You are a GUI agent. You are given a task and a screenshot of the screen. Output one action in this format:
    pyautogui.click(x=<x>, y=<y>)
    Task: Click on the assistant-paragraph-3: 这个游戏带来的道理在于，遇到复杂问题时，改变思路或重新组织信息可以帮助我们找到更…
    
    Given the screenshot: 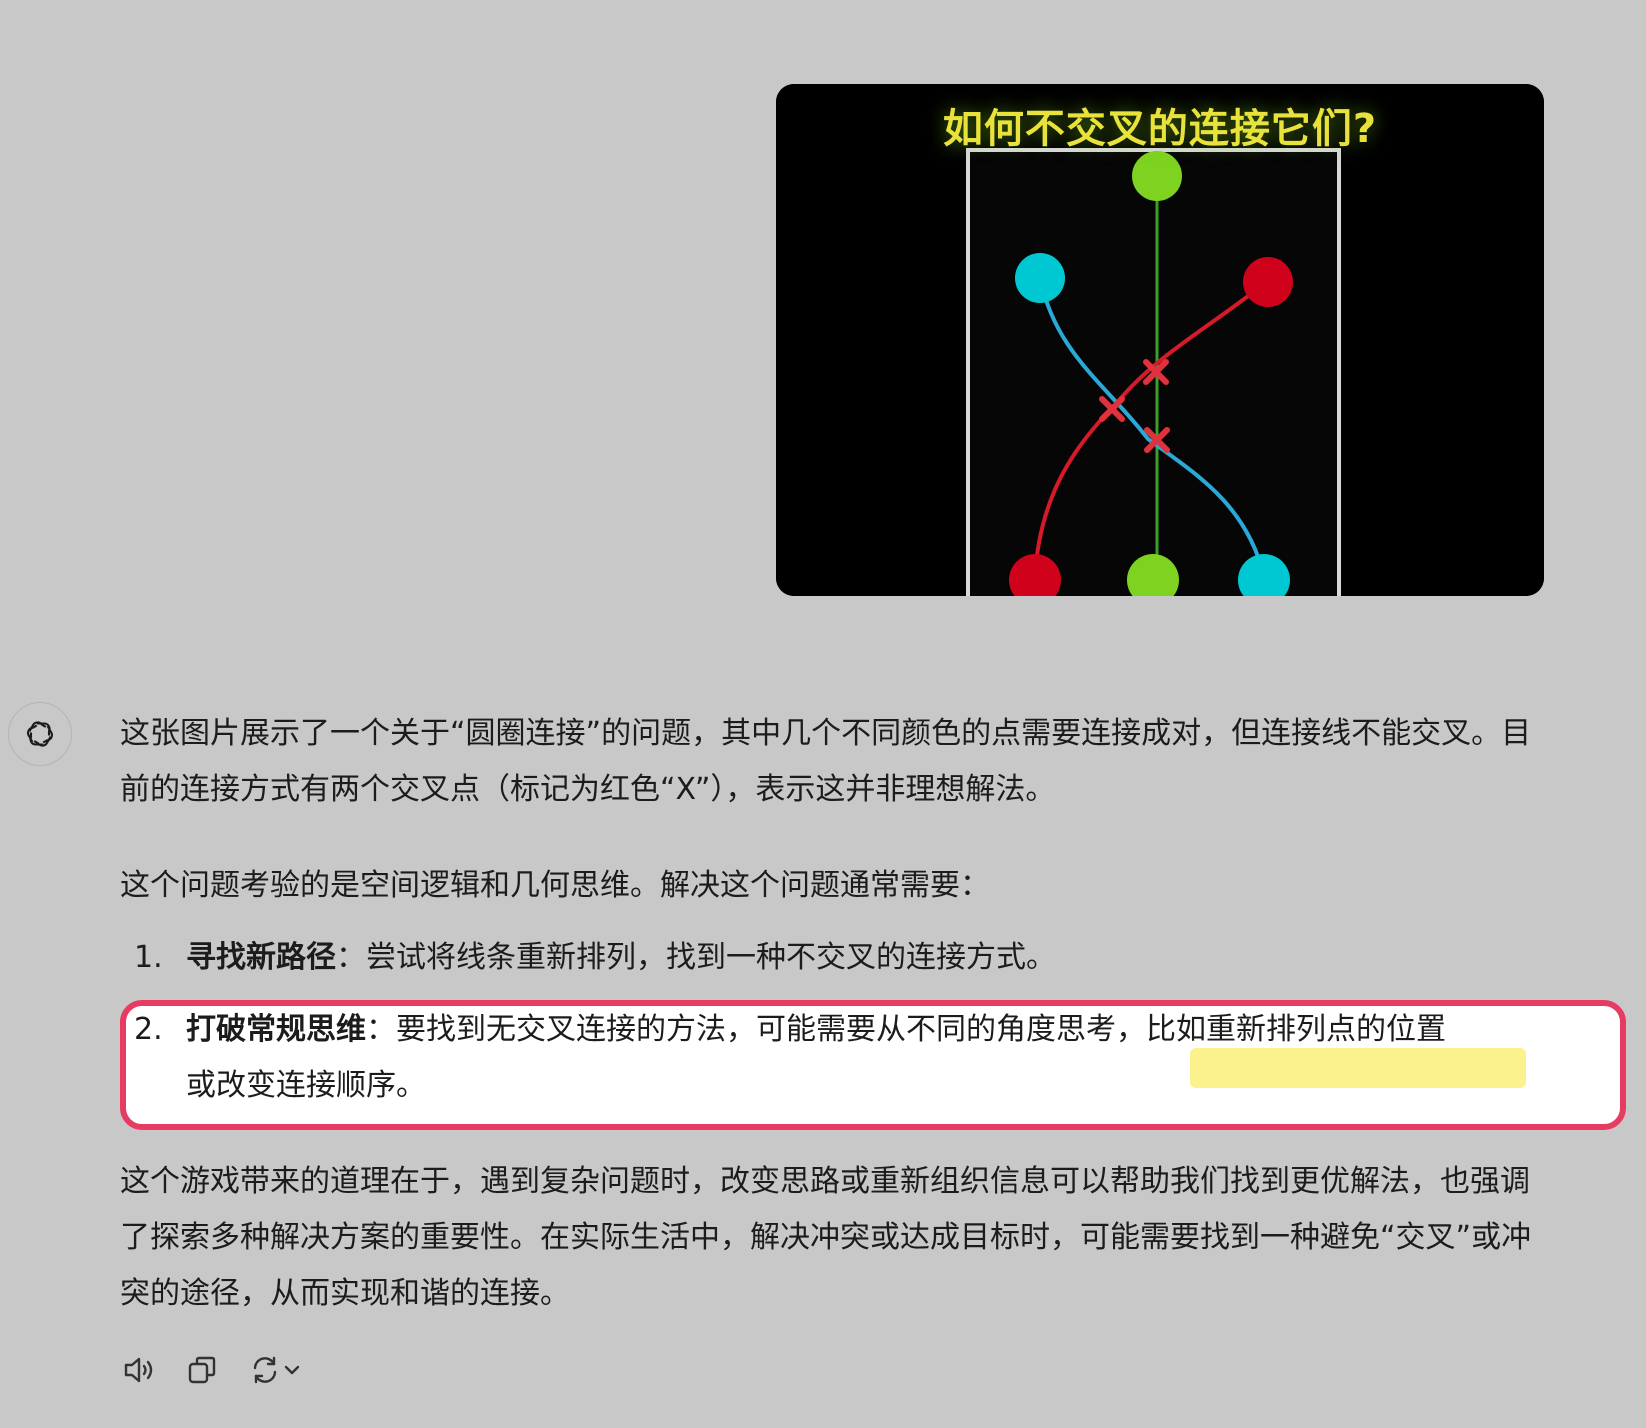 What is the action you would take?
    pyautogui.click(x=826, y=1237)
    